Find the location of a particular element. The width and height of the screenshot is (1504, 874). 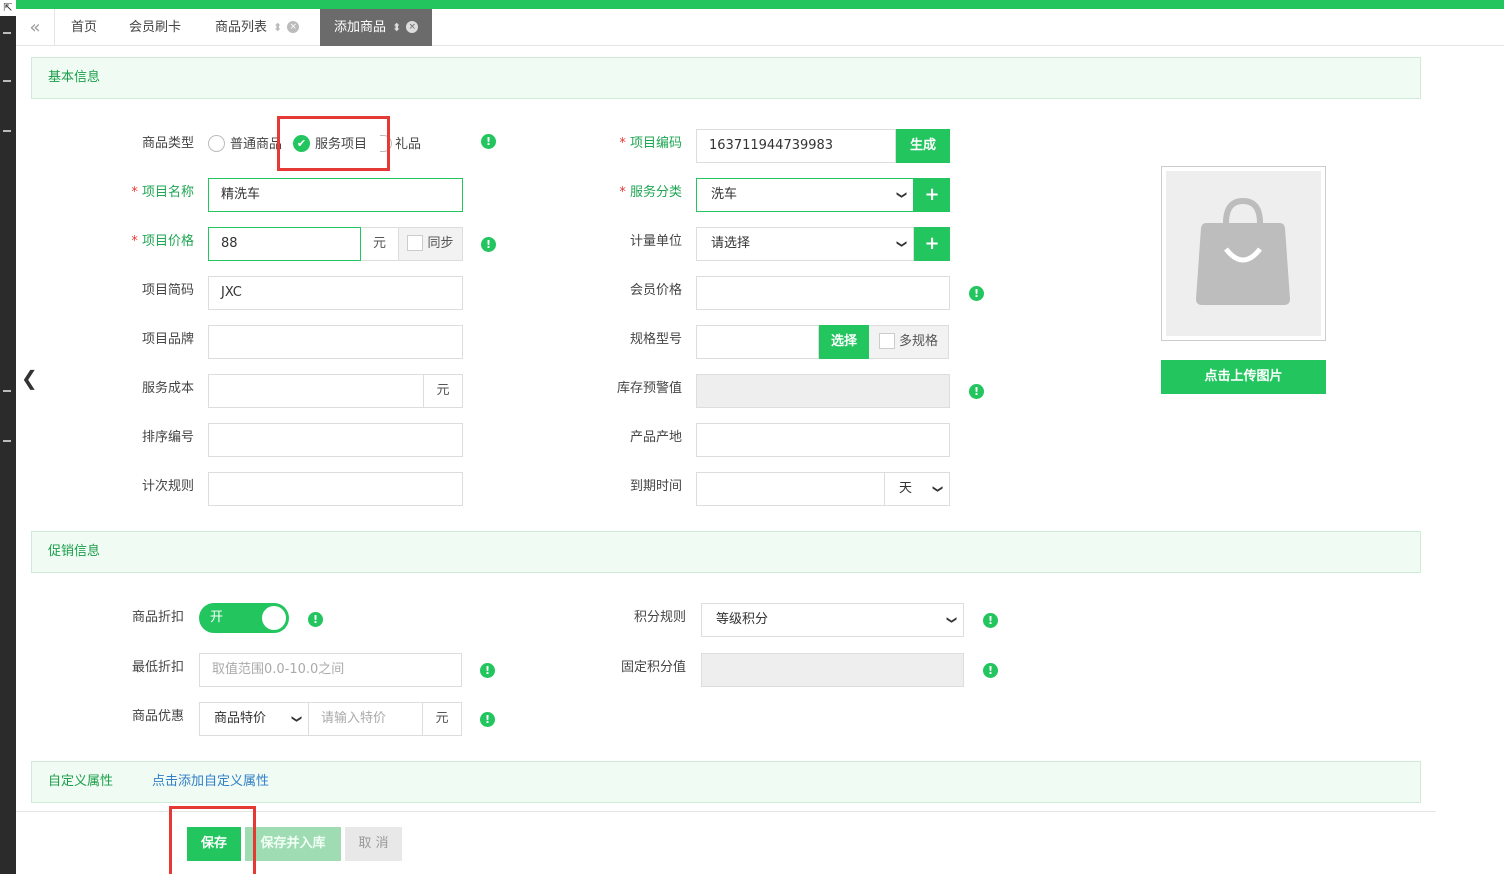

shopping-bag-icon is located at coordinates (1243, 251).